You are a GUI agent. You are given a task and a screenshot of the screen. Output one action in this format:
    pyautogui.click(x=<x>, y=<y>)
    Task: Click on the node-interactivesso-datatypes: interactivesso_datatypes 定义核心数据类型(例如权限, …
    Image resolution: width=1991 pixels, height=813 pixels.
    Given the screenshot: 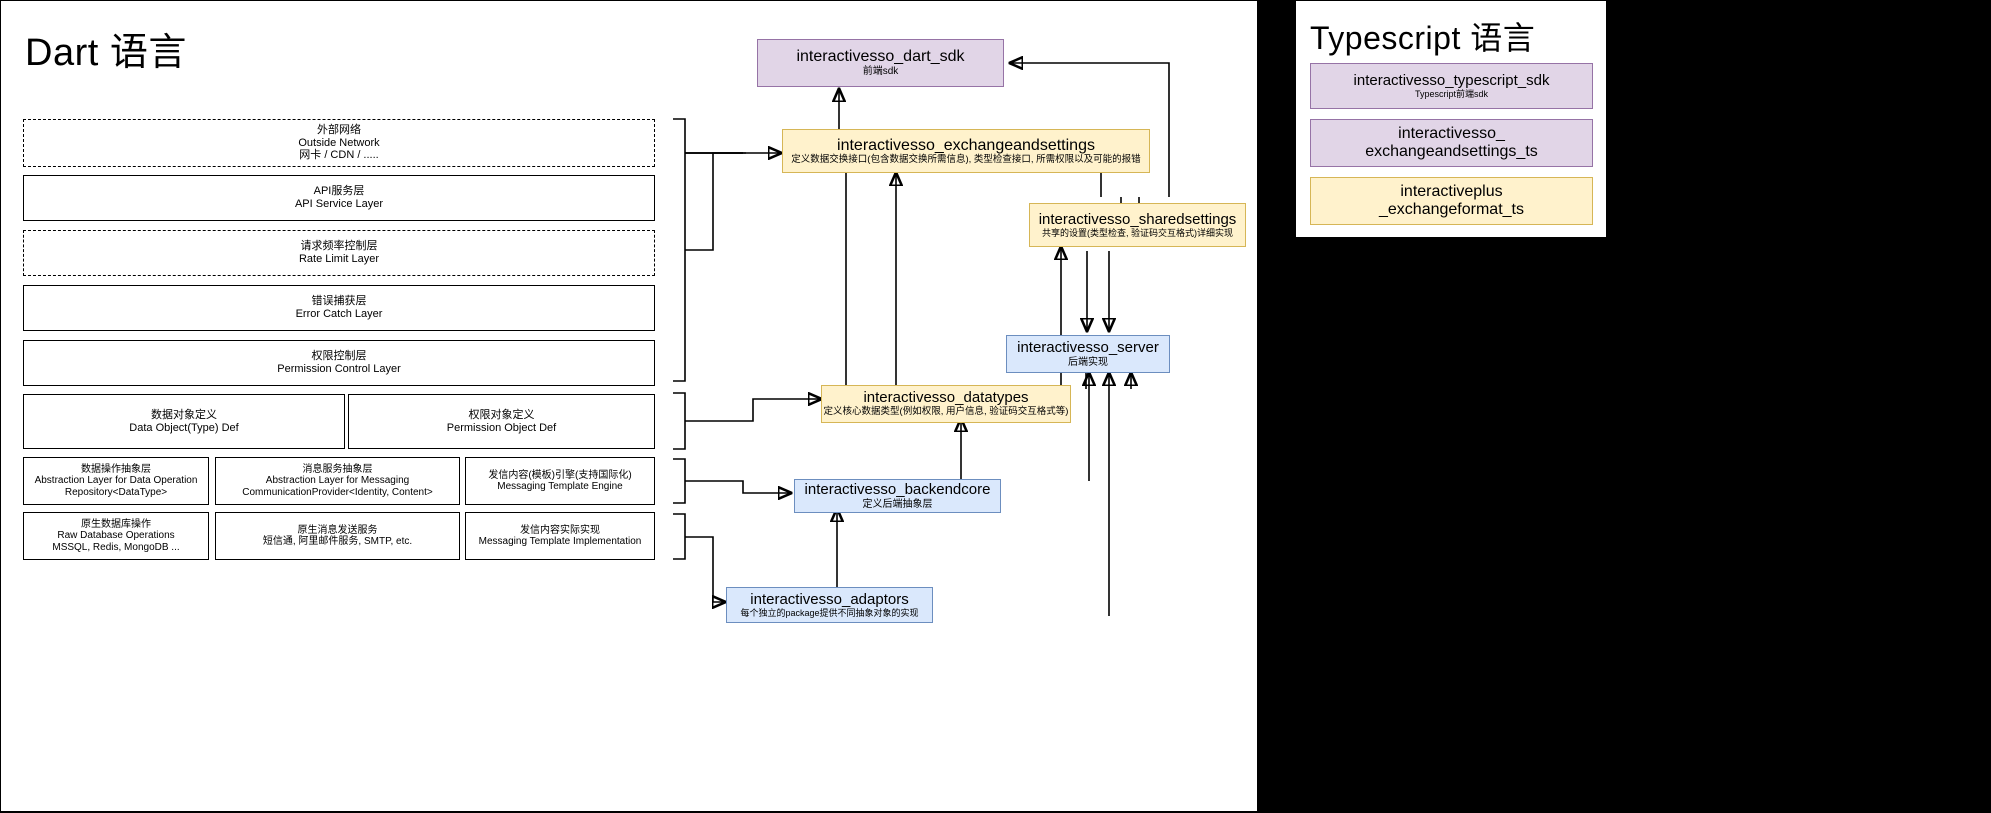 What is the action you would take?
    pyautogui.click(x=946, y=404)
    